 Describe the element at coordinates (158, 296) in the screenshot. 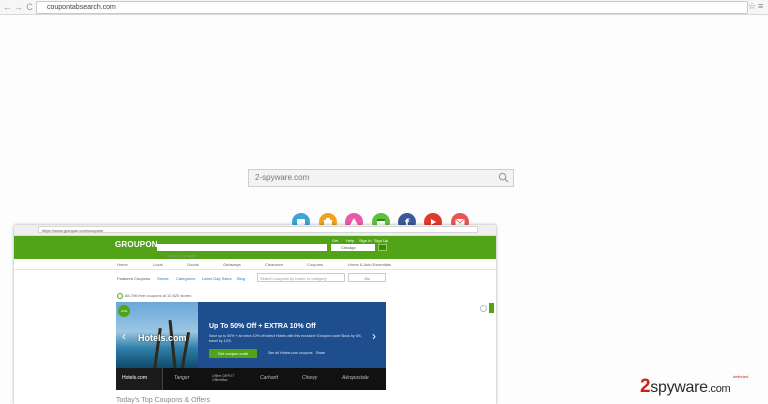

I see `groupon-coupon-count-text: 88,796 free coupons at 10,620 stores` at that location.